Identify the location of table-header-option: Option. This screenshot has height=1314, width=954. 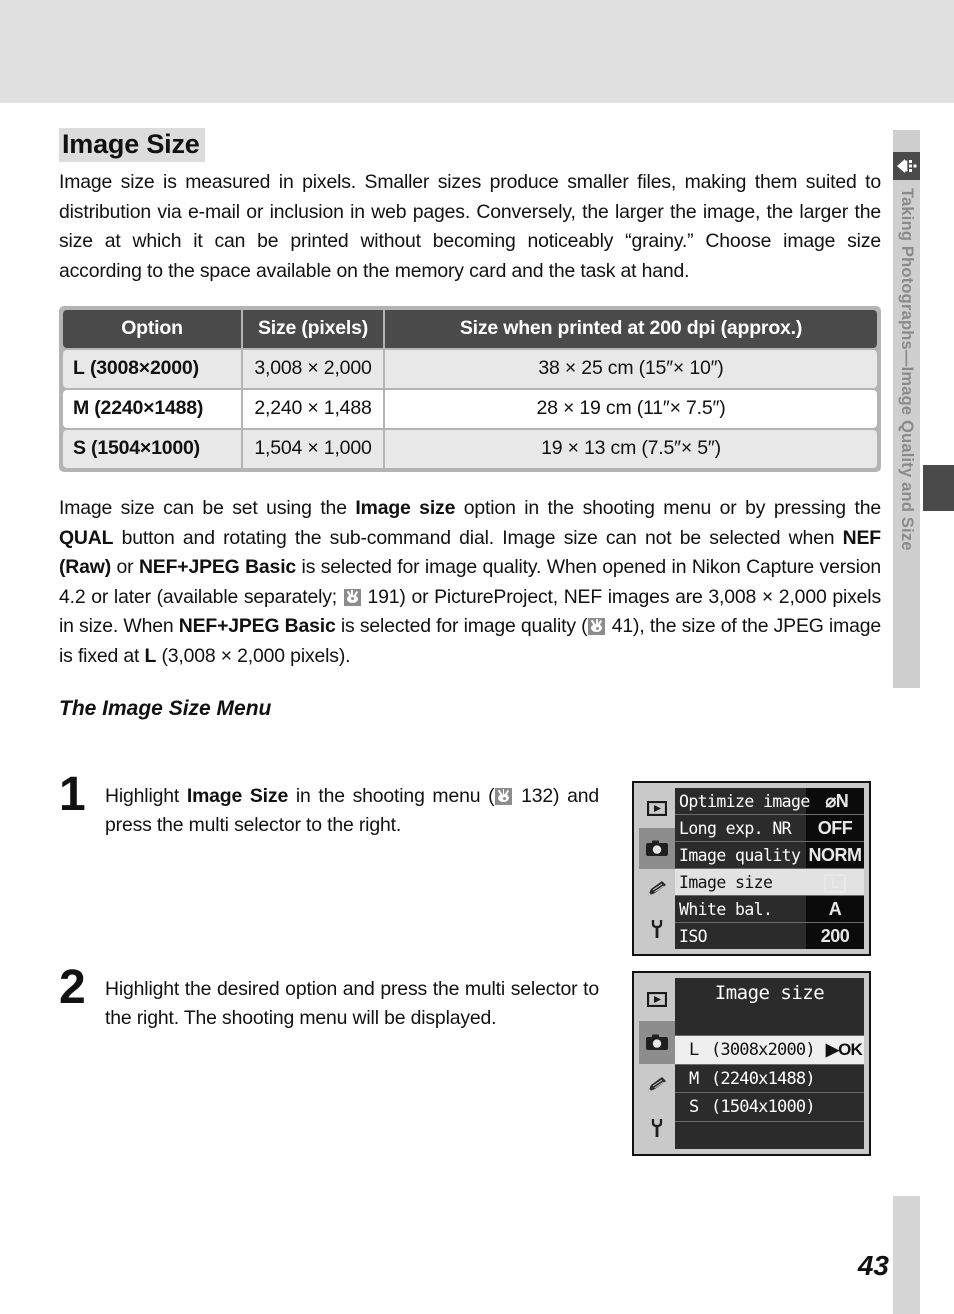
(152, 329).